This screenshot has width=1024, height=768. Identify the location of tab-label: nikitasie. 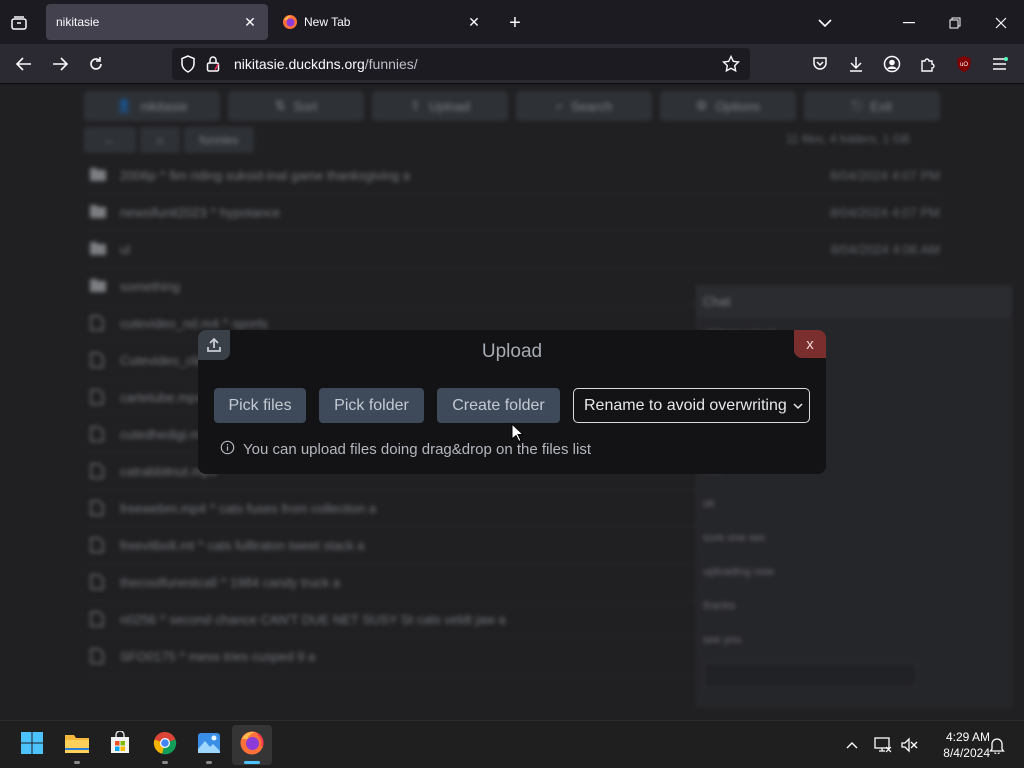
(78, 22).